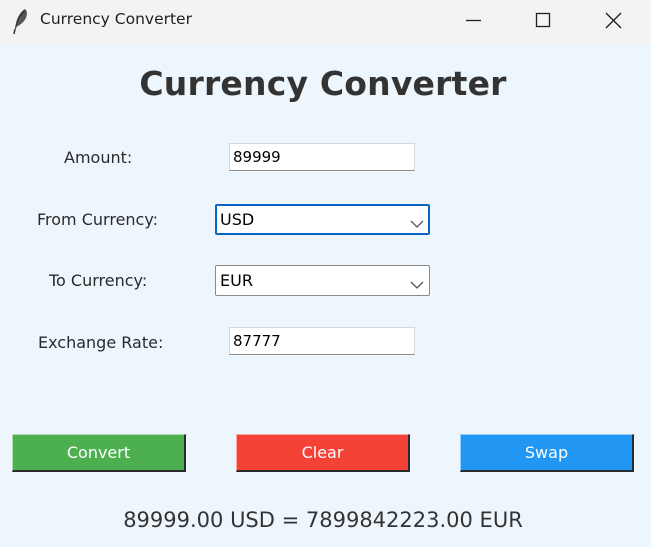 The image size is (651, 547). I want to click on from-currency-label: From Currency:, so click(98, 219).